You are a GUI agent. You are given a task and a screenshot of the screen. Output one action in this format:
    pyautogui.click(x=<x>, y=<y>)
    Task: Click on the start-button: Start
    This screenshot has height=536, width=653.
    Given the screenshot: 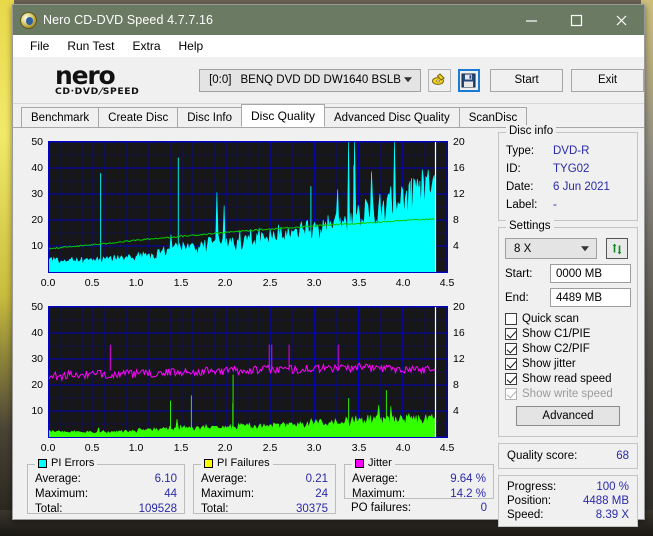 What is the action you would take?
    pyautogui.click(x=527, y=80)
    